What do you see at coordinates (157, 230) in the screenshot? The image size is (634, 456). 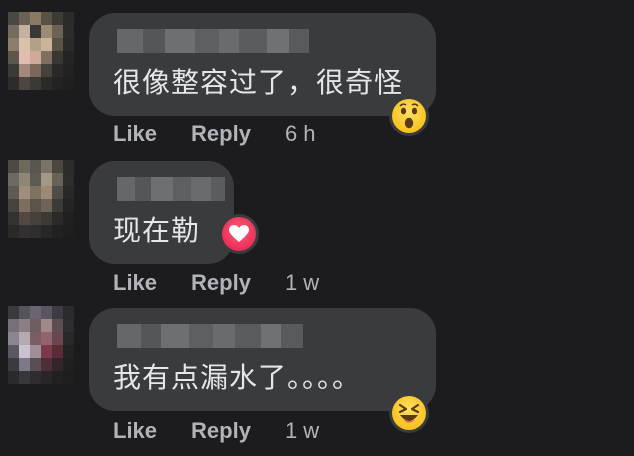 I see `comment-text: 现在勒` at bounding box center [157, 230].